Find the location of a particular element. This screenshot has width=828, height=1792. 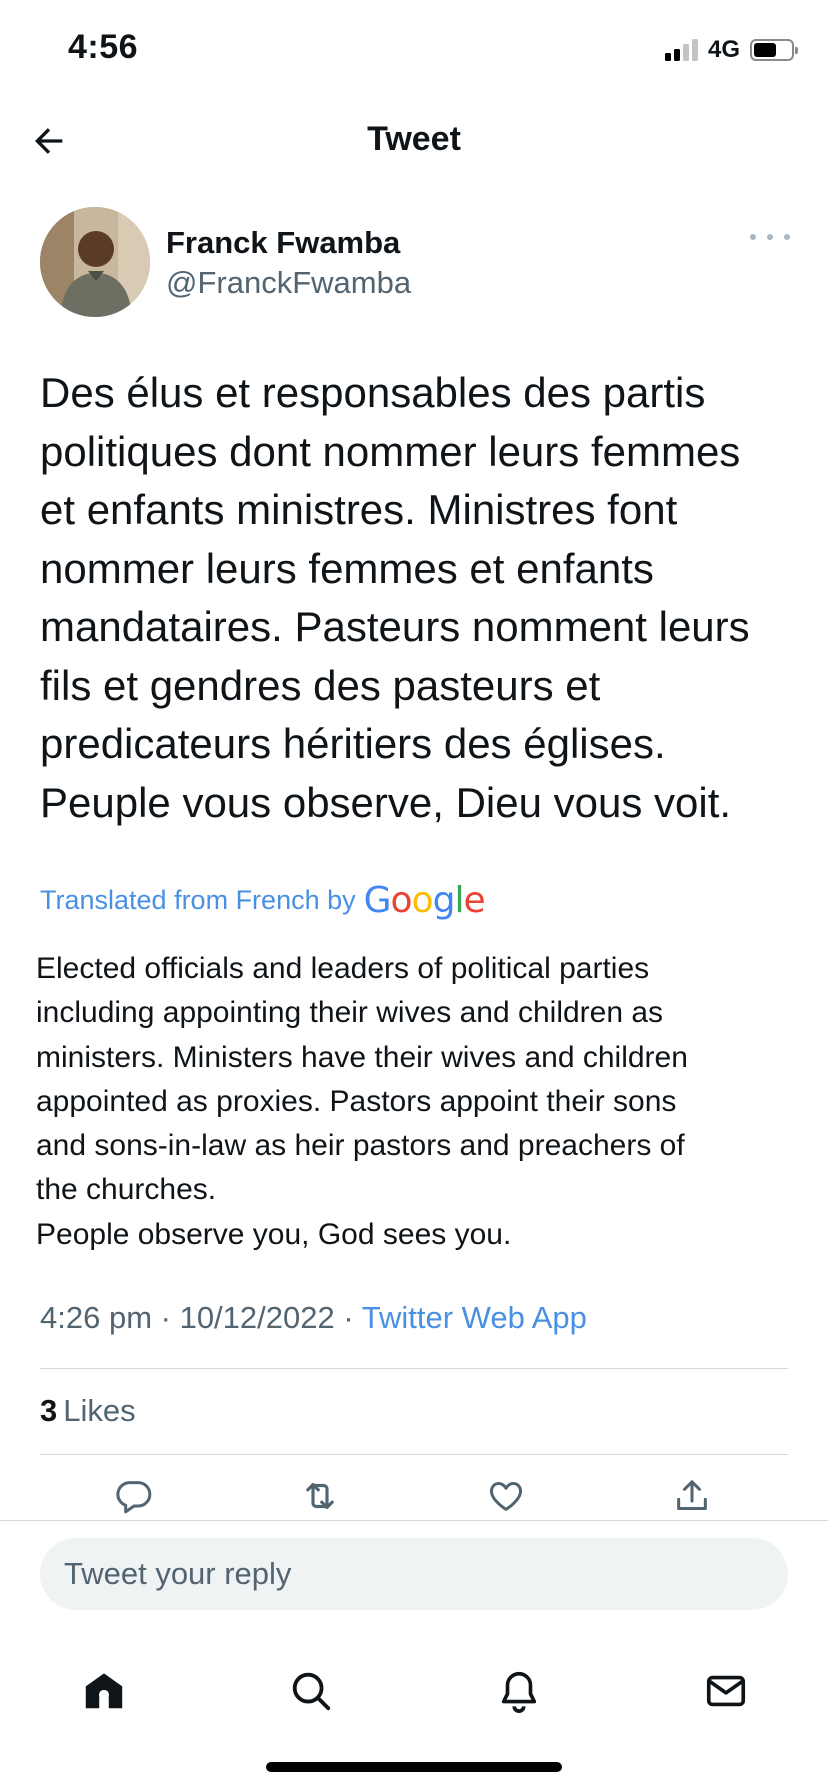

tab-search is located at coordinates (311, 1691).